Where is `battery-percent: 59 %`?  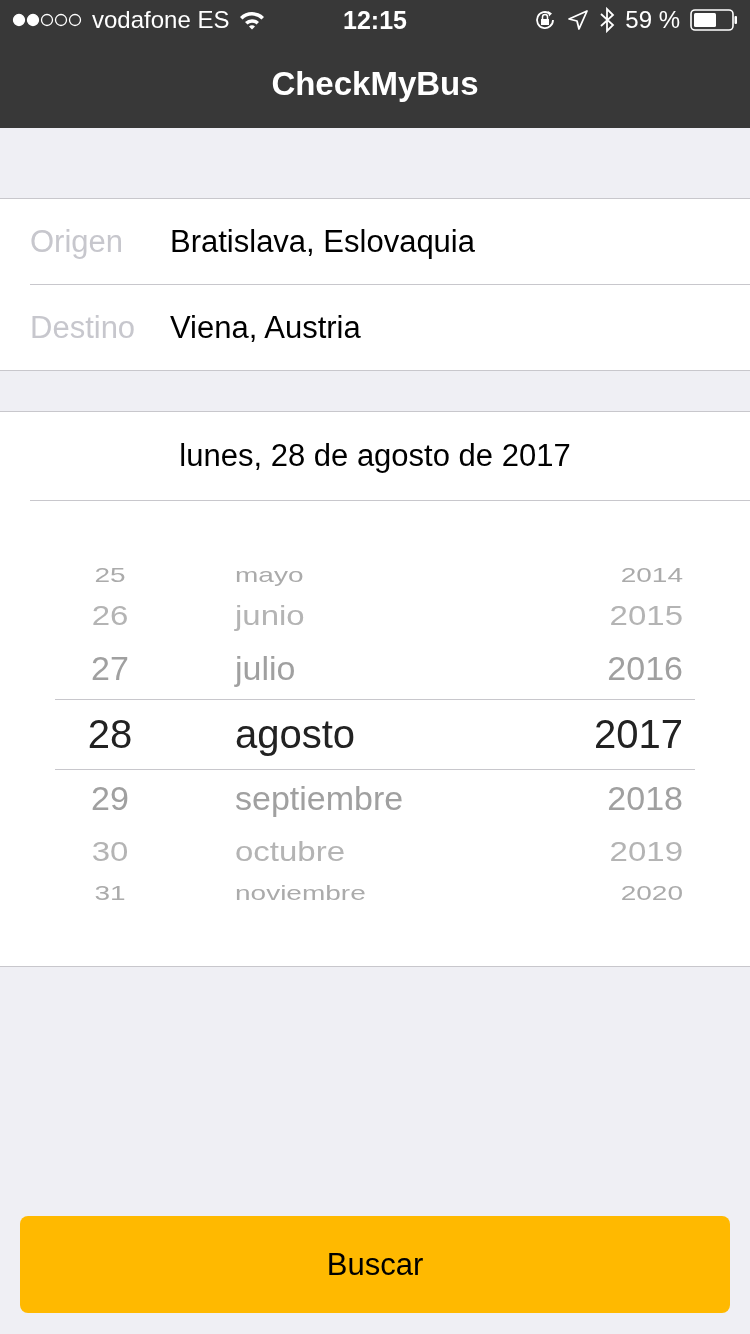
battery-percent: 59 % is located at coordinates (652, 20).